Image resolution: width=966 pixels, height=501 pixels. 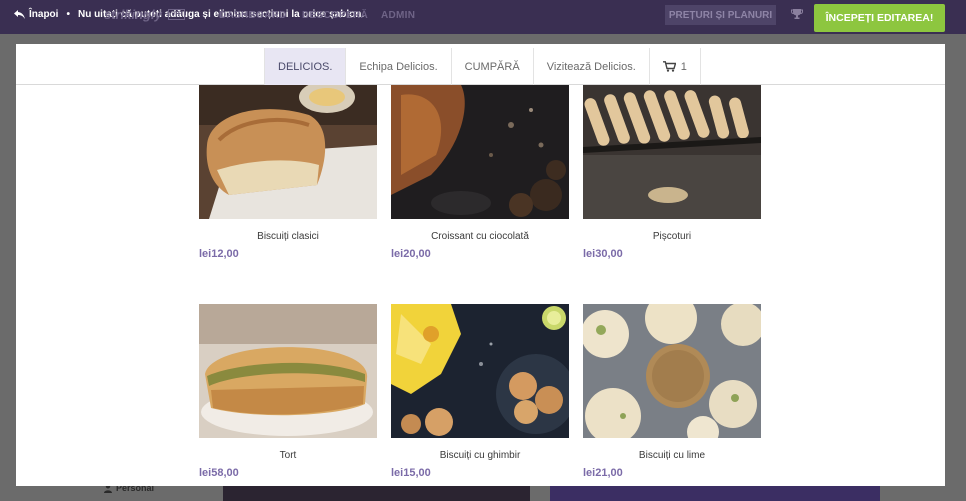 What do you see at coordinates (480, 371) in the screenshot?
I see `product-image-ginger-cookies` at bounding box center [480, 371].